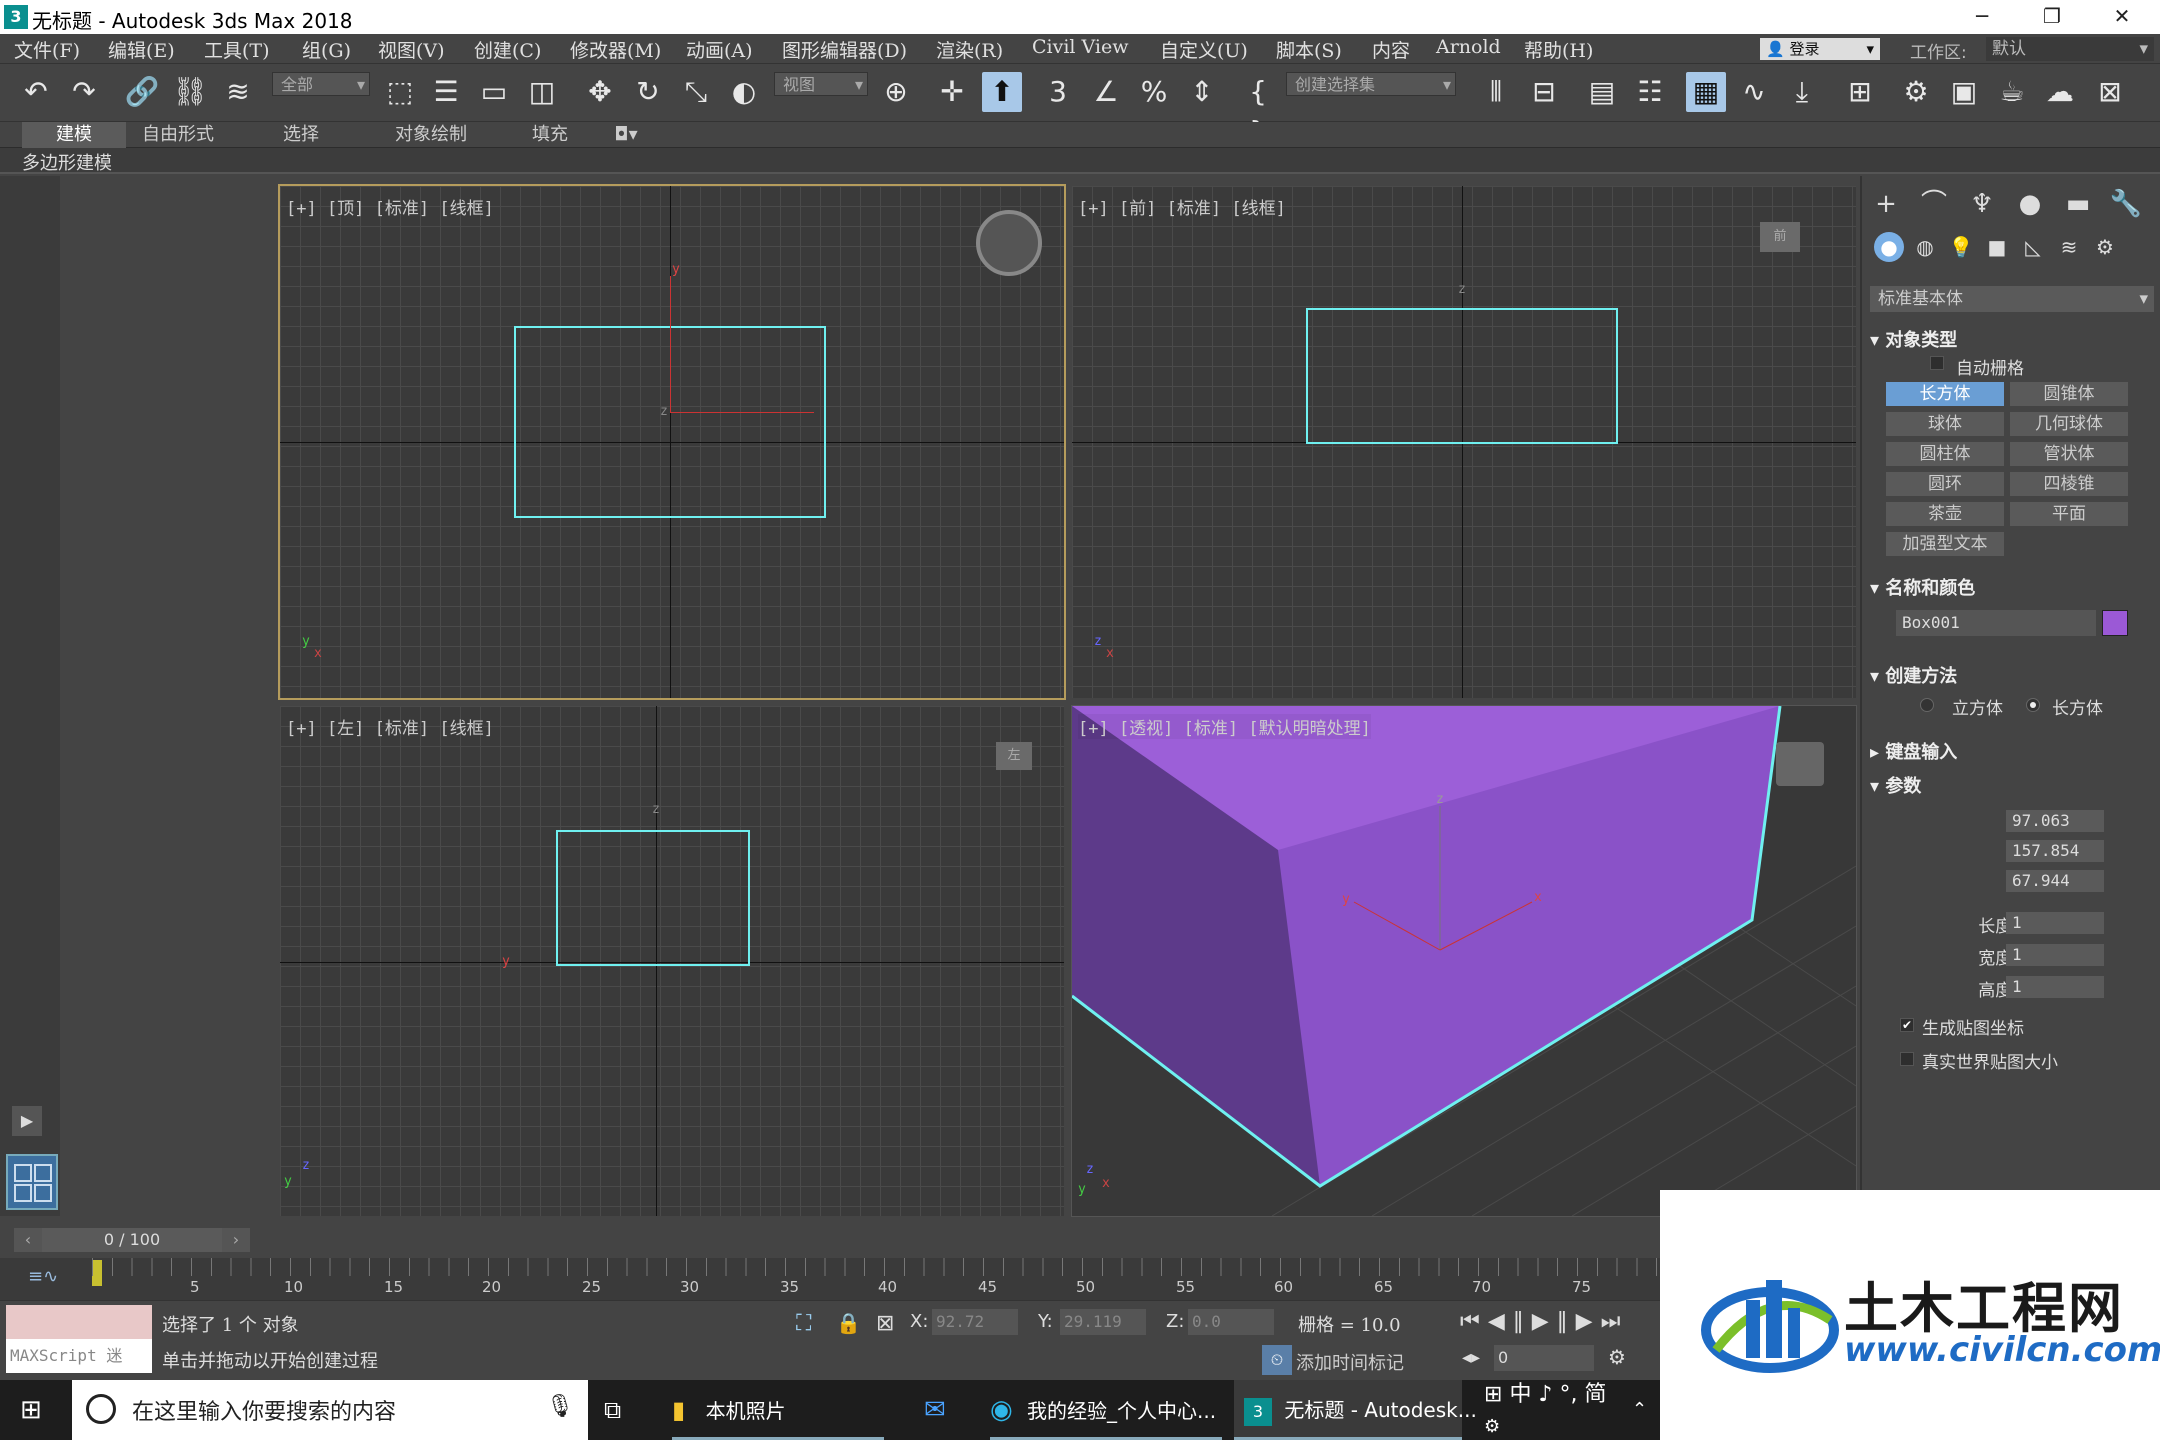  Describe the element at coordinates (1996, 623) in the screenshot. I see `object-name-input: Box001` at that location.